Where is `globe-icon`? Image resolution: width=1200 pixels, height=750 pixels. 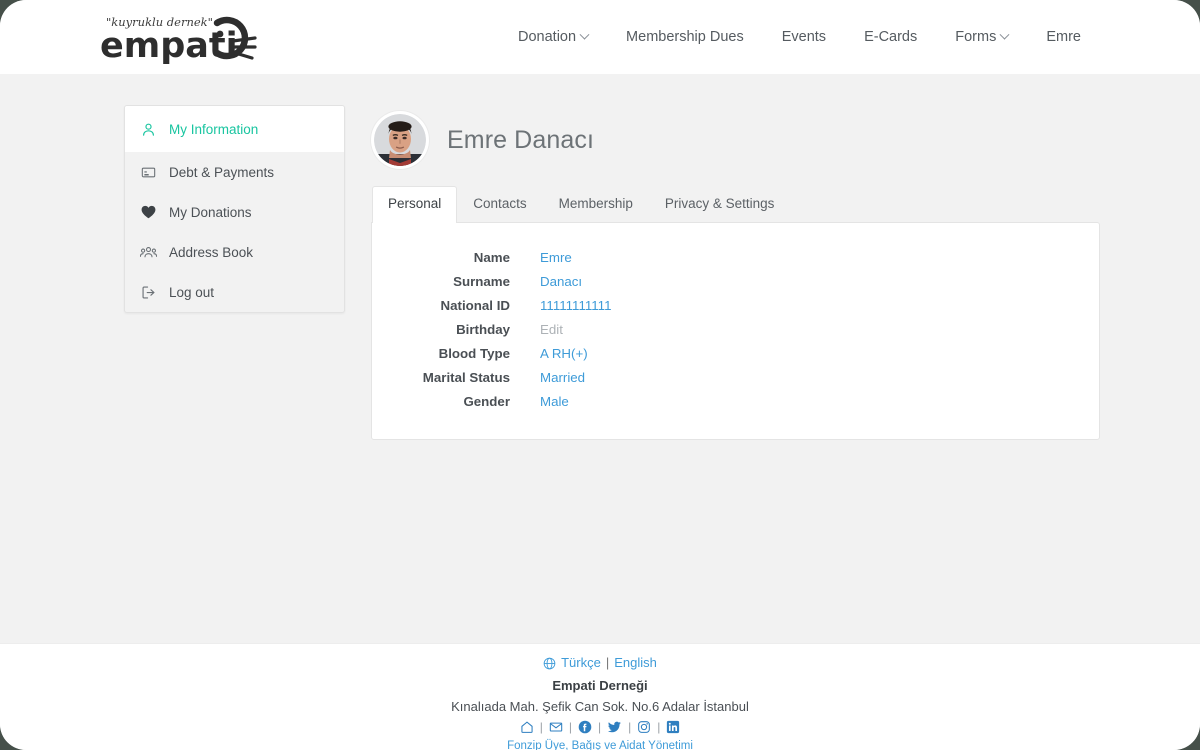
globe-icon is located at coordinates (549, 663).